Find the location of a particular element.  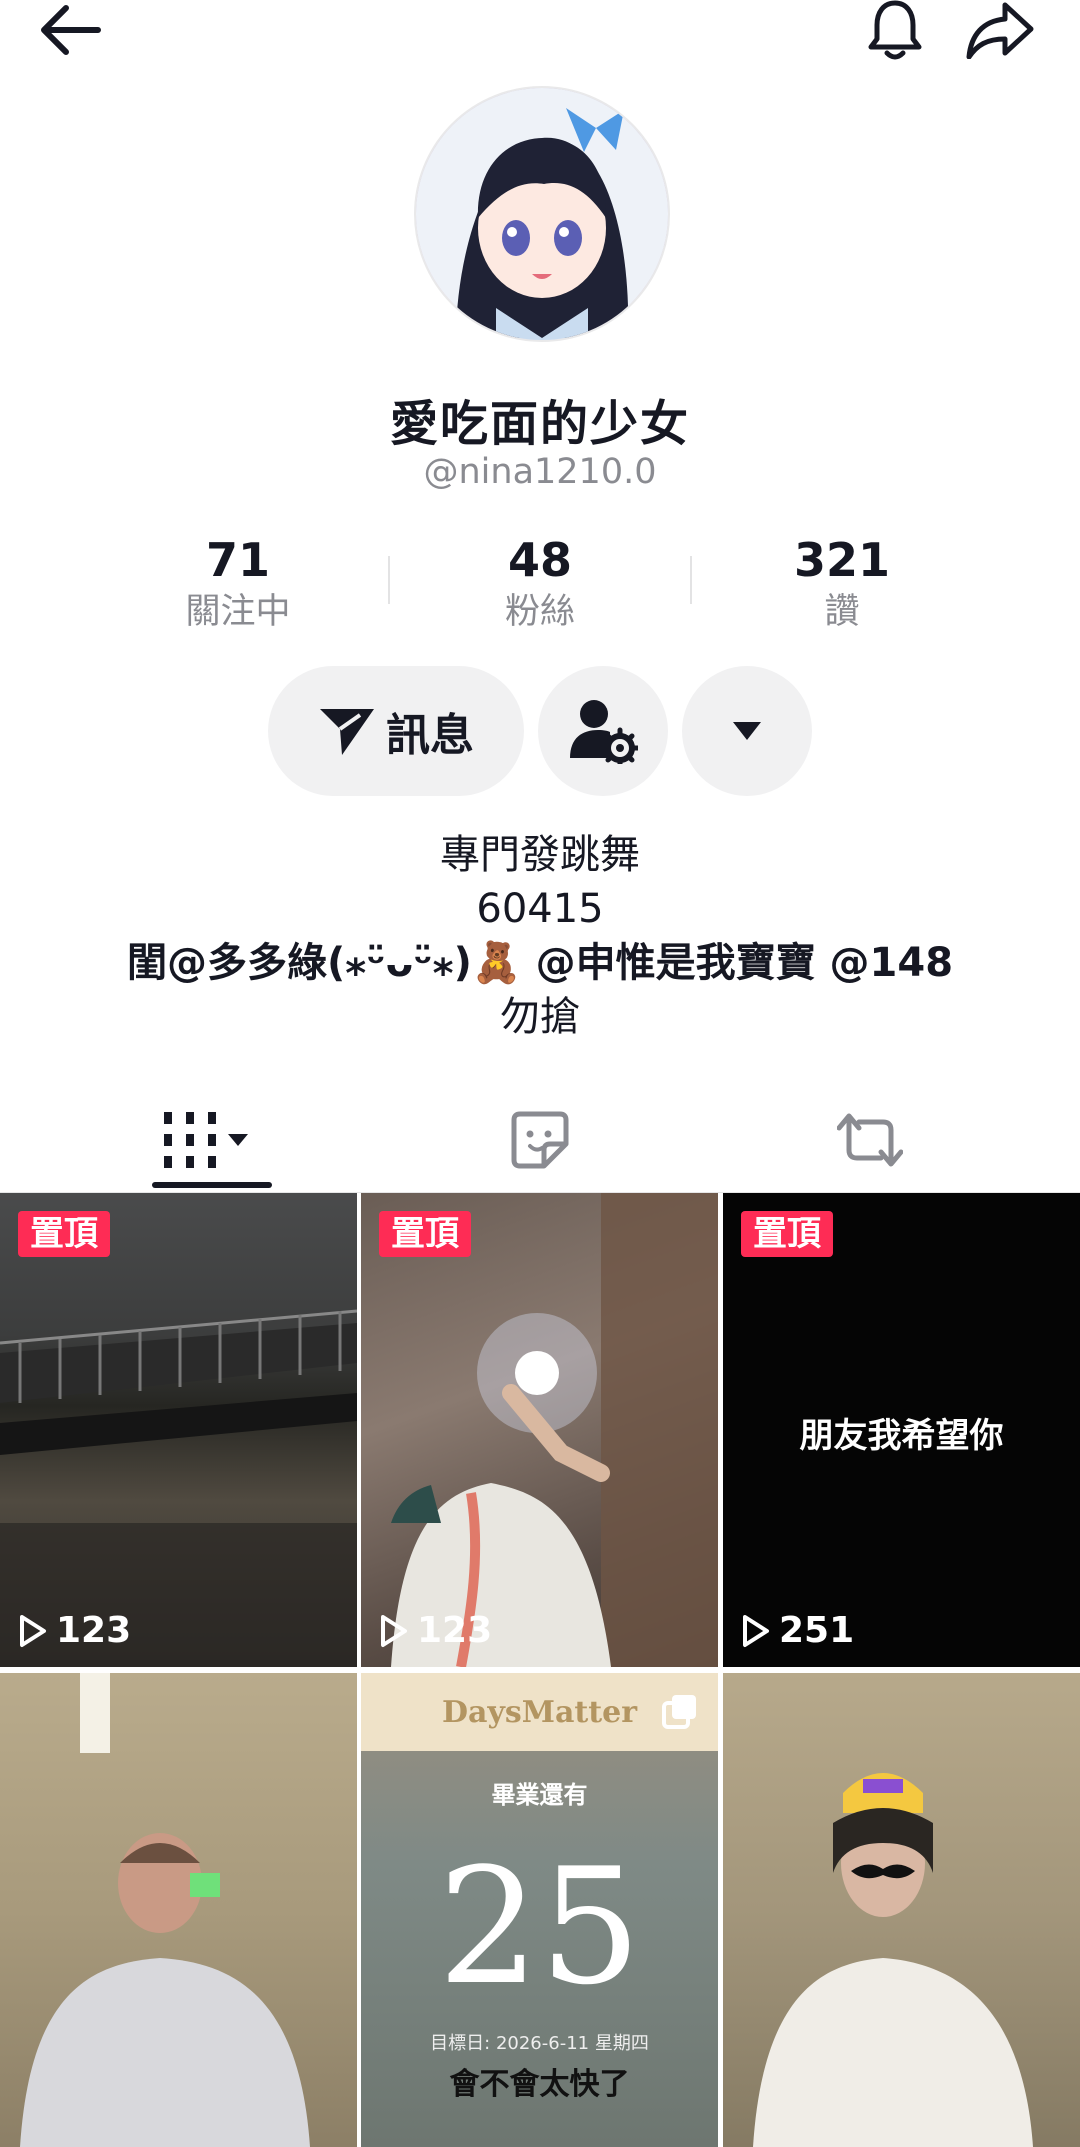

view-count-value: 251 is located at coordinates (817, 1630).